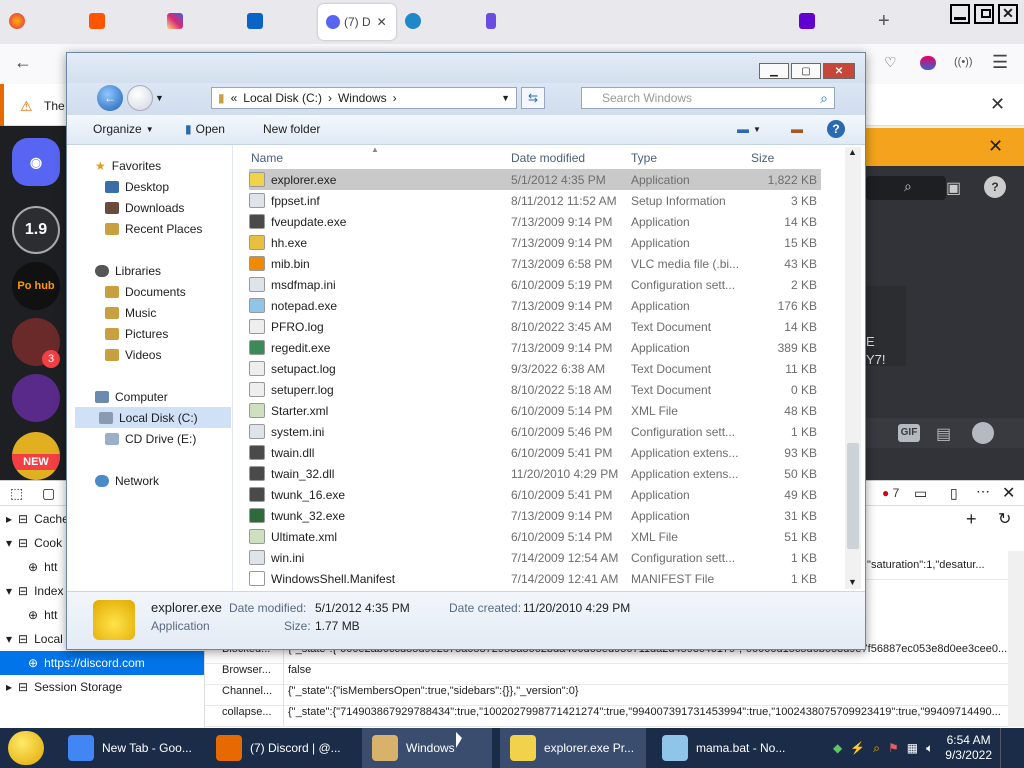 The image size is (1024, 768). I want to click on sticker-icon: ▤, so click(943, 434).